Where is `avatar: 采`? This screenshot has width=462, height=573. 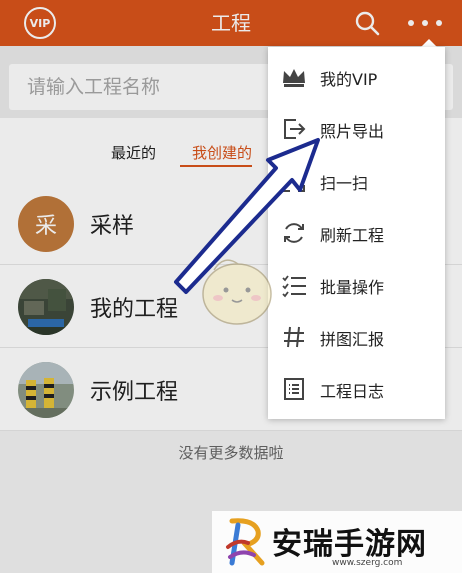
avatar: 采 is located at coordinates (46, 224).